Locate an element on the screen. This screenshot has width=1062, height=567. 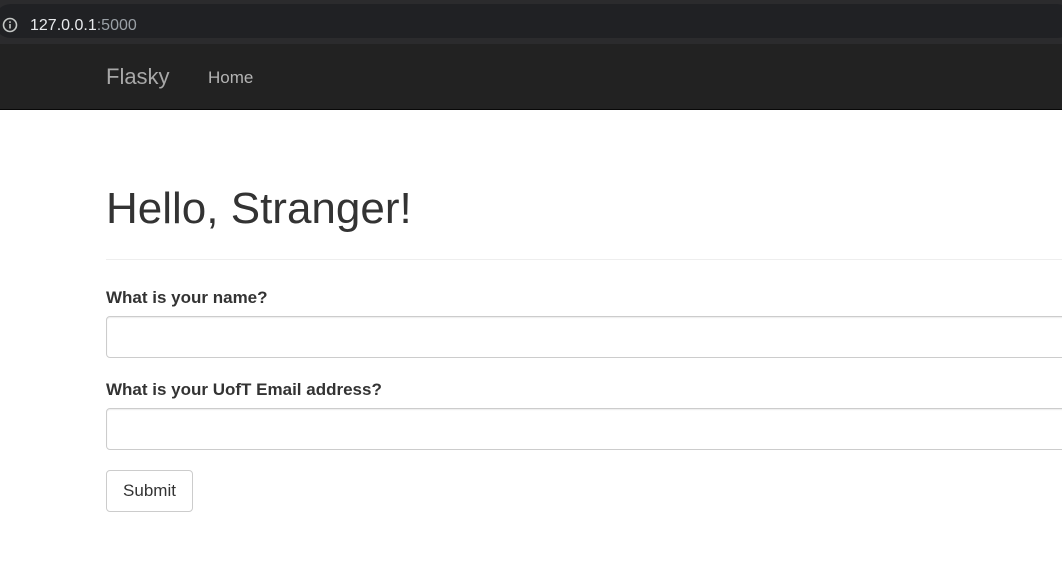
info-circle-icon is located at coordinates (10, 25).